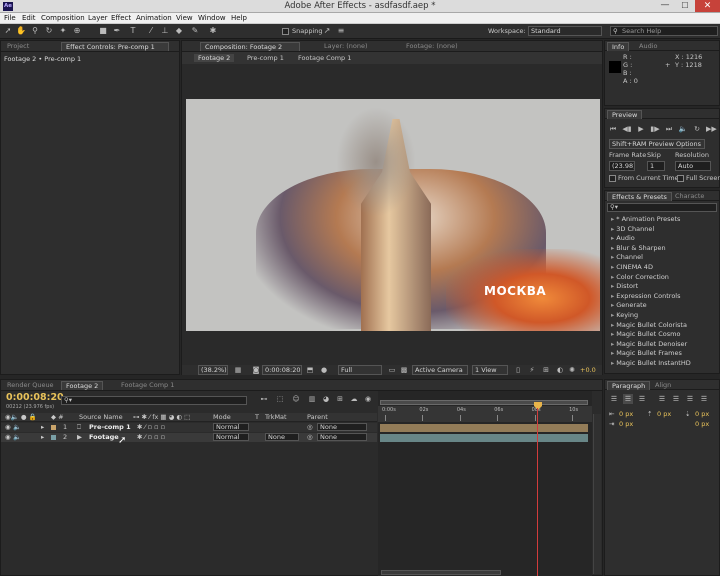 The height and width of the screenshot is (576, 720). What do you see at coordinates (82, 385) in the screenshot?
I see `tab-footage-2: Footage 2` at bounding box center [82, 385].